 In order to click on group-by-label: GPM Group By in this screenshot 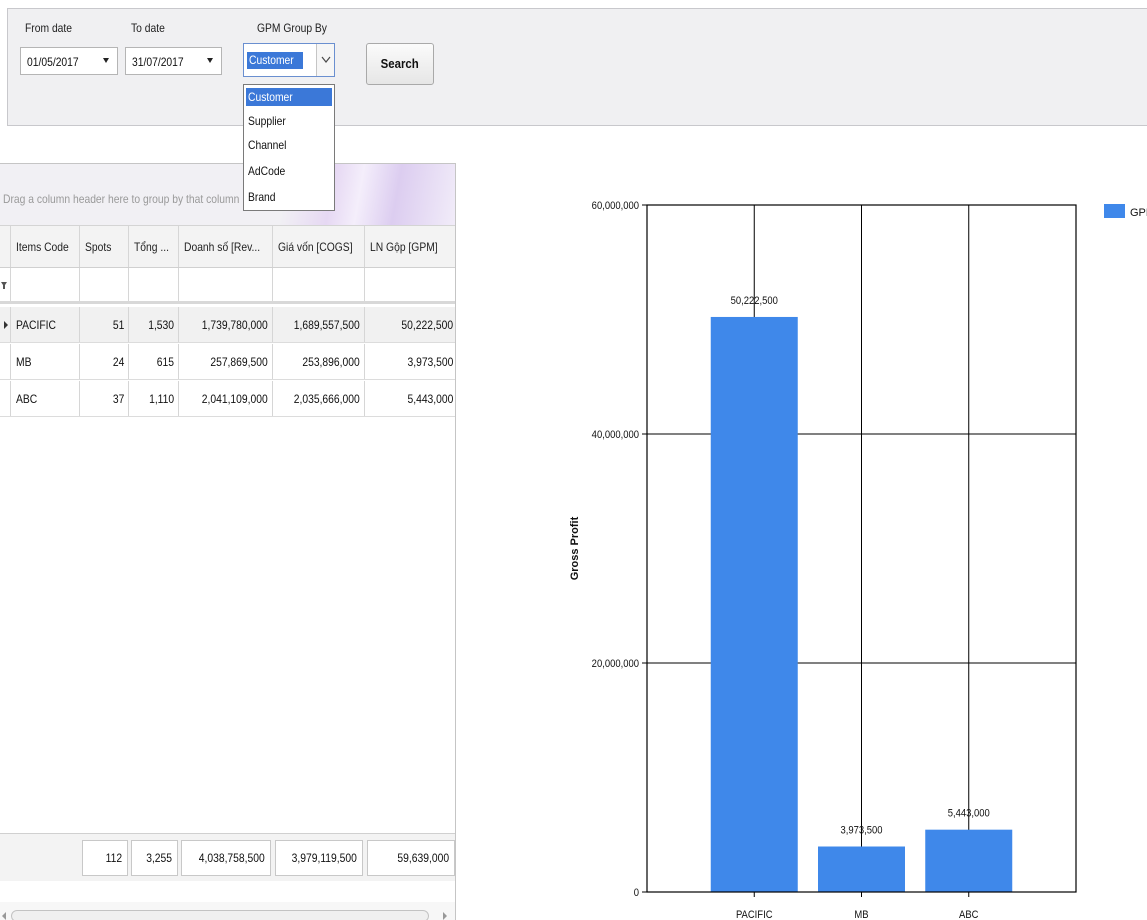, I will do `click(292, 28)`.